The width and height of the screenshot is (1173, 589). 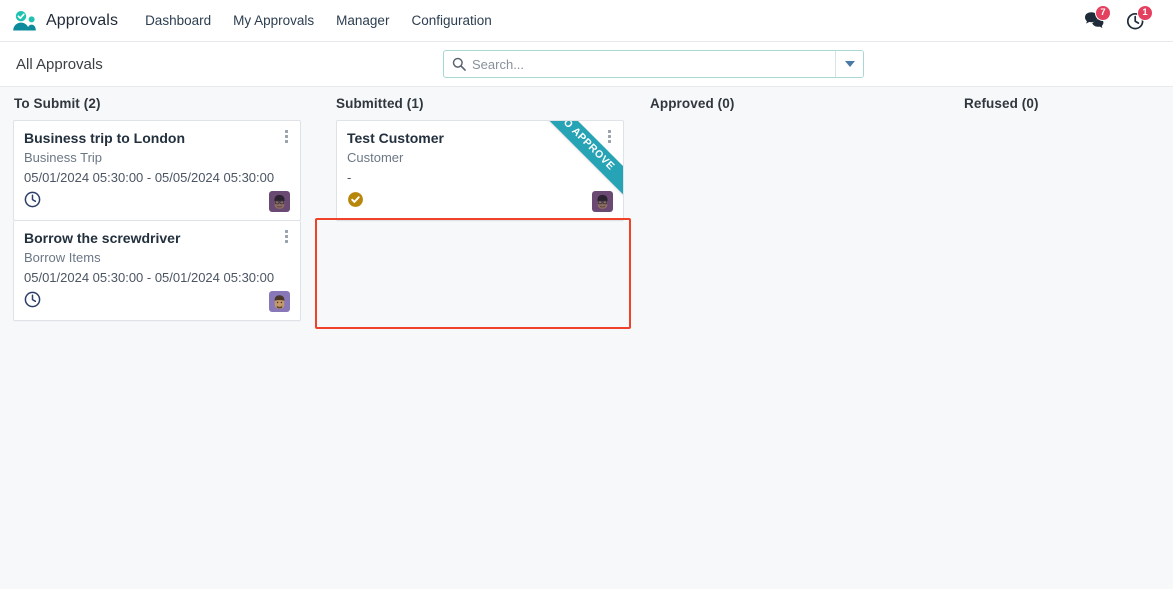 I want to click on search-icon, so click(x=457, y=64).